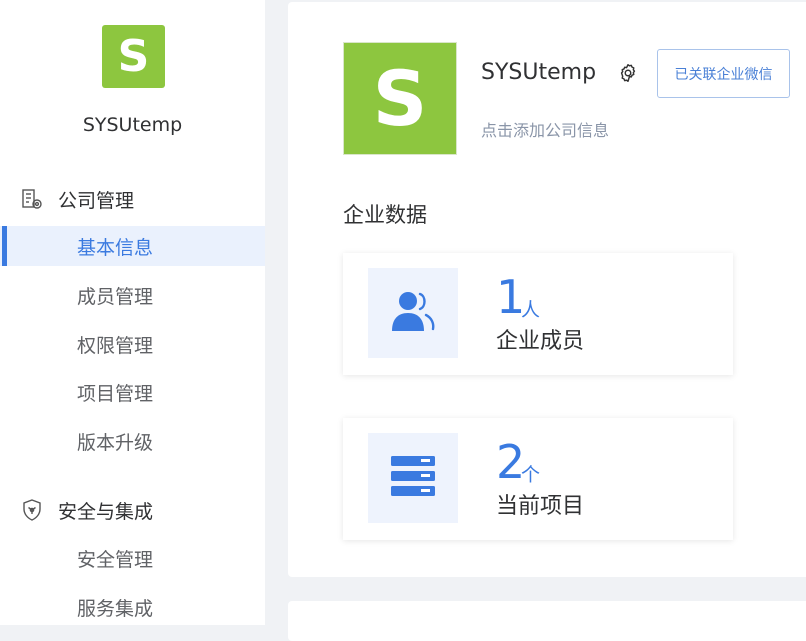 The width and height of the screenshot is (806, 641). I want to click on company-logo: S, so click(400, 98).